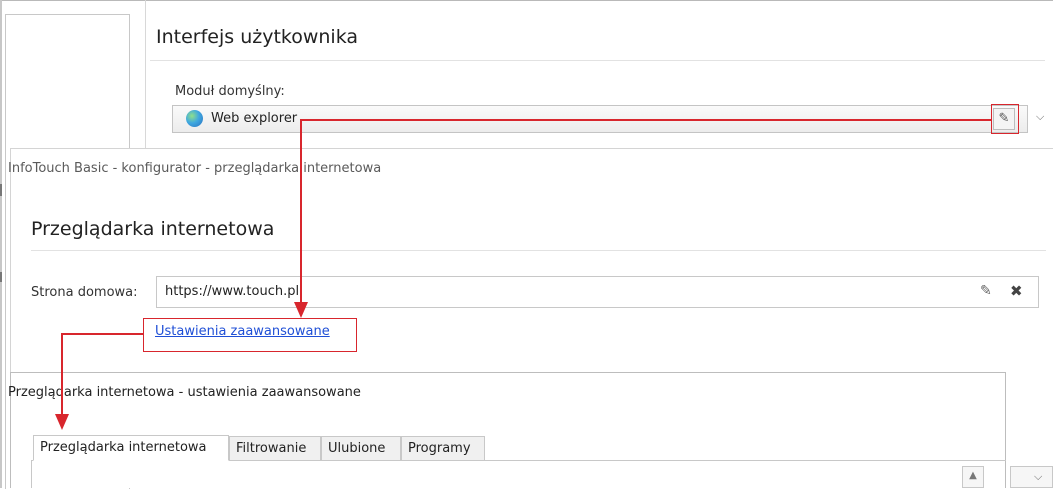 The height and width of the screenshot is (489, 1053). What do you see at coordinates (153, 229) in the screenshot?
I see `browser-heading: Przeglądarka internetowa` at bounding box center [153, 229].